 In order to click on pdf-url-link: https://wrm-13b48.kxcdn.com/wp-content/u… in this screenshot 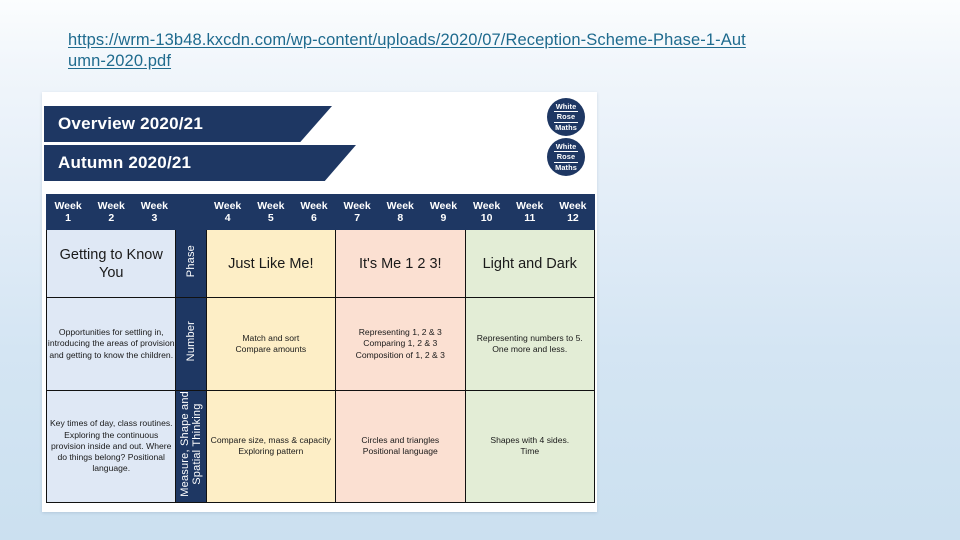, I will do `click(407, 50)`.